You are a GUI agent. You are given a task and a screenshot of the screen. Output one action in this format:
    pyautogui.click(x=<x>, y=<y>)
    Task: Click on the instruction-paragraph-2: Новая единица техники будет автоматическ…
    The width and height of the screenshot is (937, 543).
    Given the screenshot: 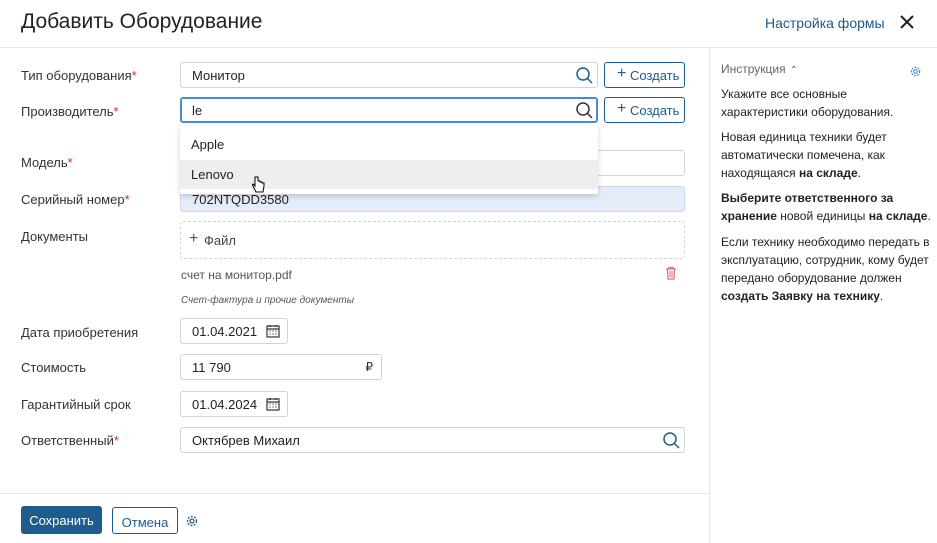 What is the action you would take?
    pyautogui.click(x=804, y=155)
    